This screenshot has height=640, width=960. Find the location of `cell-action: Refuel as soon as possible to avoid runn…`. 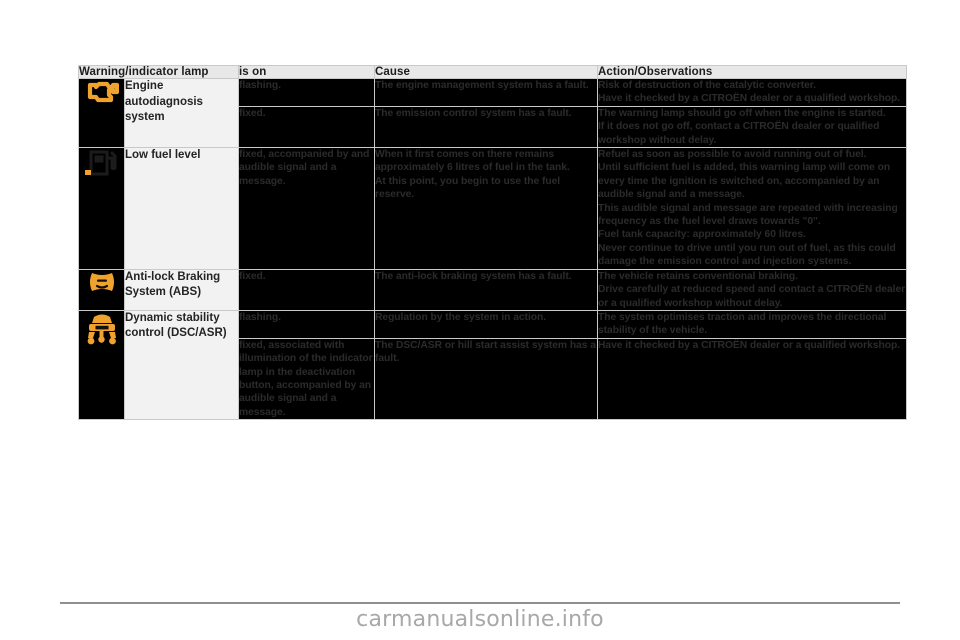

cell-action: Refuel as soon as possible to avoid runn… is located at coordinates (752, 208).